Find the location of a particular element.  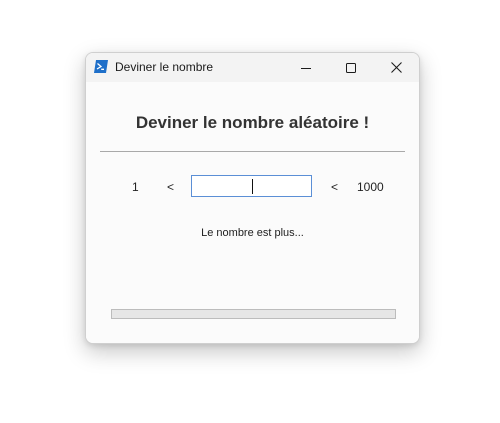

divider is located at coordinates (252, 151).